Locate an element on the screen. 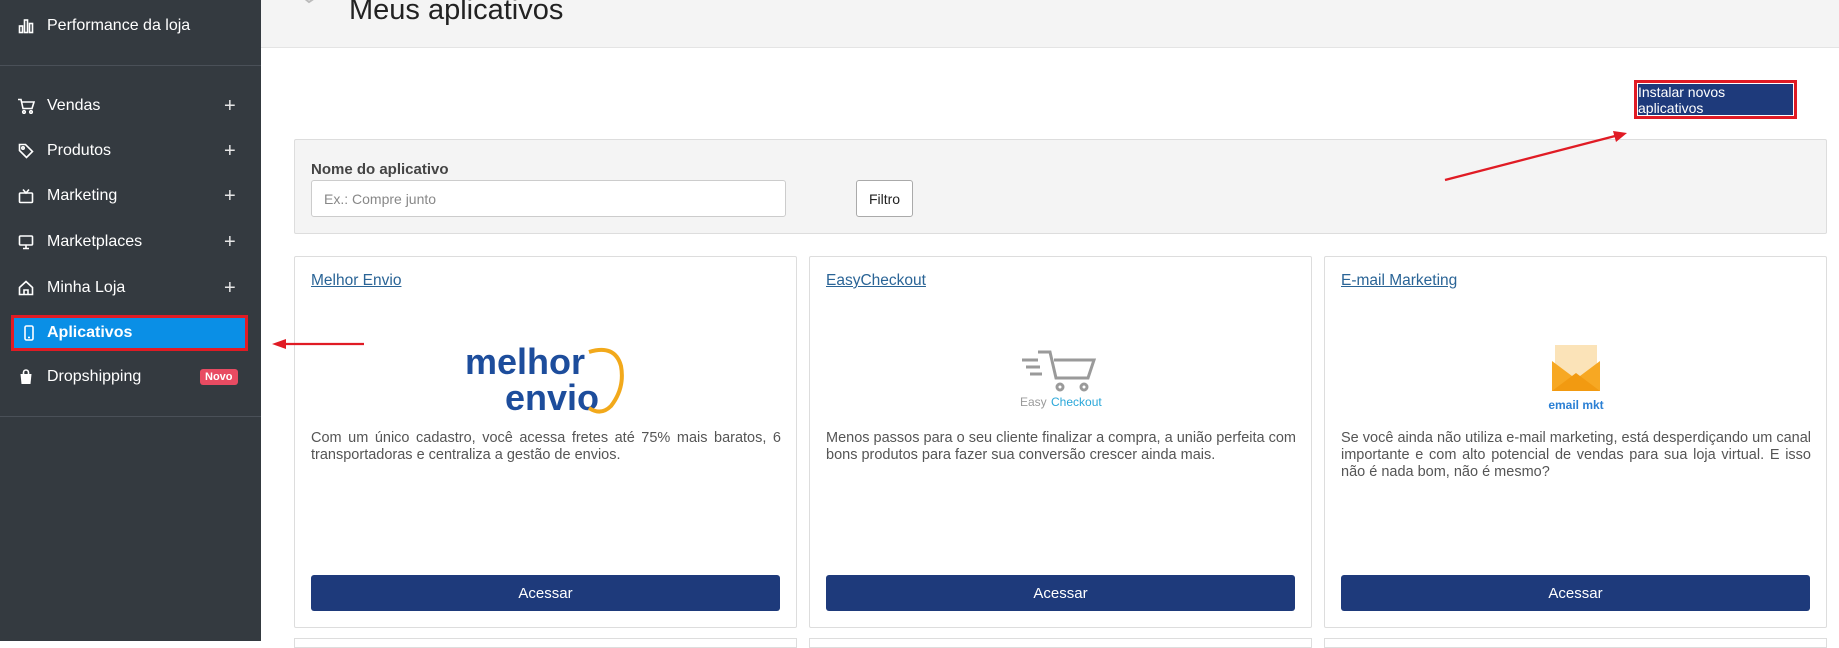  new-badge: Novo is located at coordinates (219, 377).